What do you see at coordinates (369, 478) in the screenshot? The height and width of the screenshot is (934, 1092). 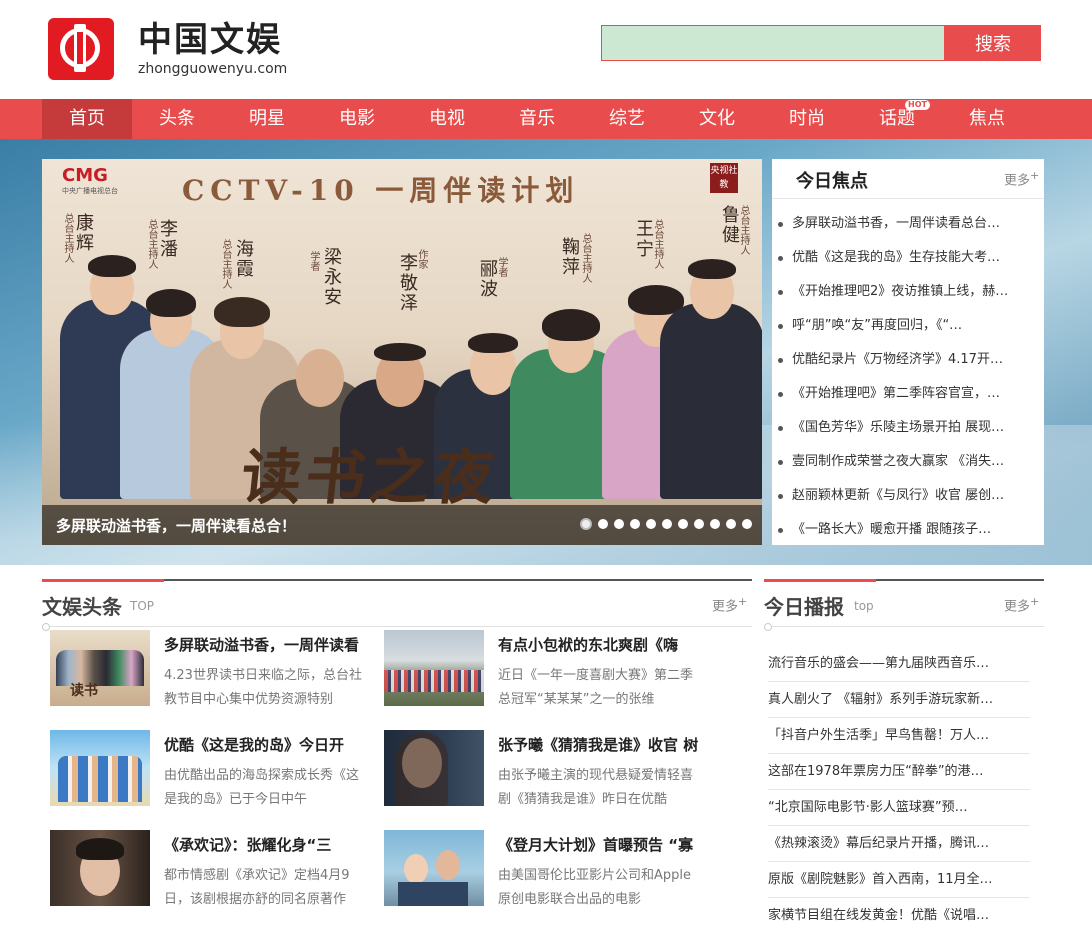 I see `slide-big-title: 读书之夜` at bounding box center [369, 478].